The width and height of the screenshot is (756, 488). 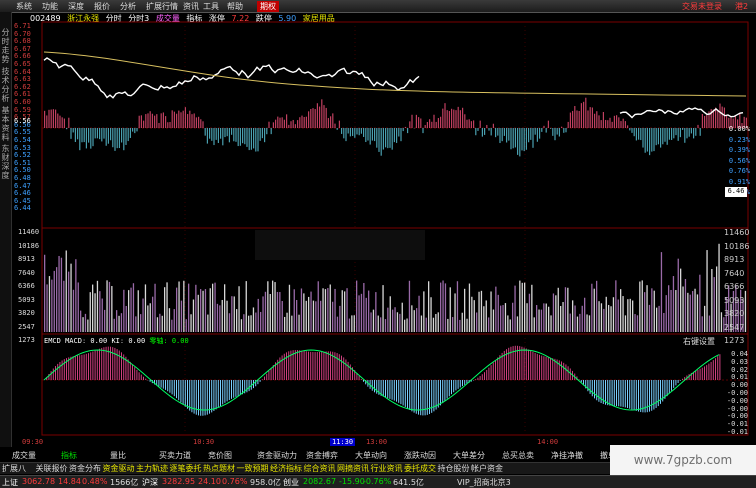 I want to click on hs-change: 24.10, so click(x=209, y=481).